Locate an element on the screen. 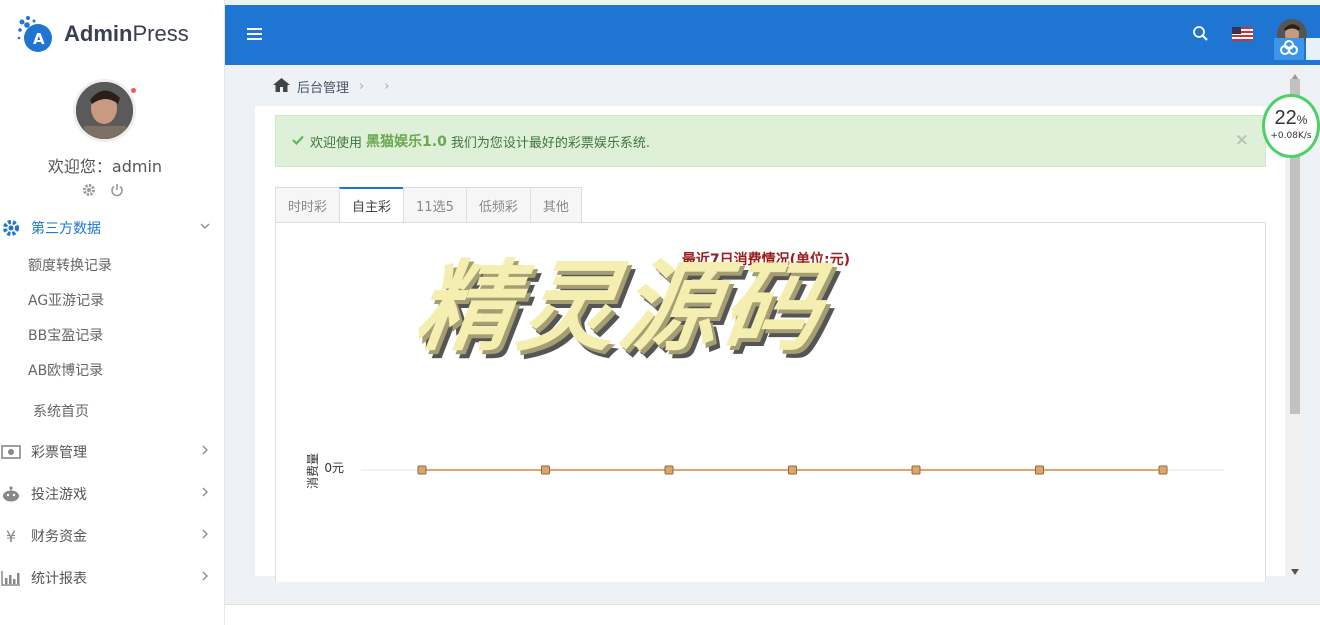 The width and height of the screenshot is (1320, 625). brand-name: AdminPress is located at coordinates (126, 33).